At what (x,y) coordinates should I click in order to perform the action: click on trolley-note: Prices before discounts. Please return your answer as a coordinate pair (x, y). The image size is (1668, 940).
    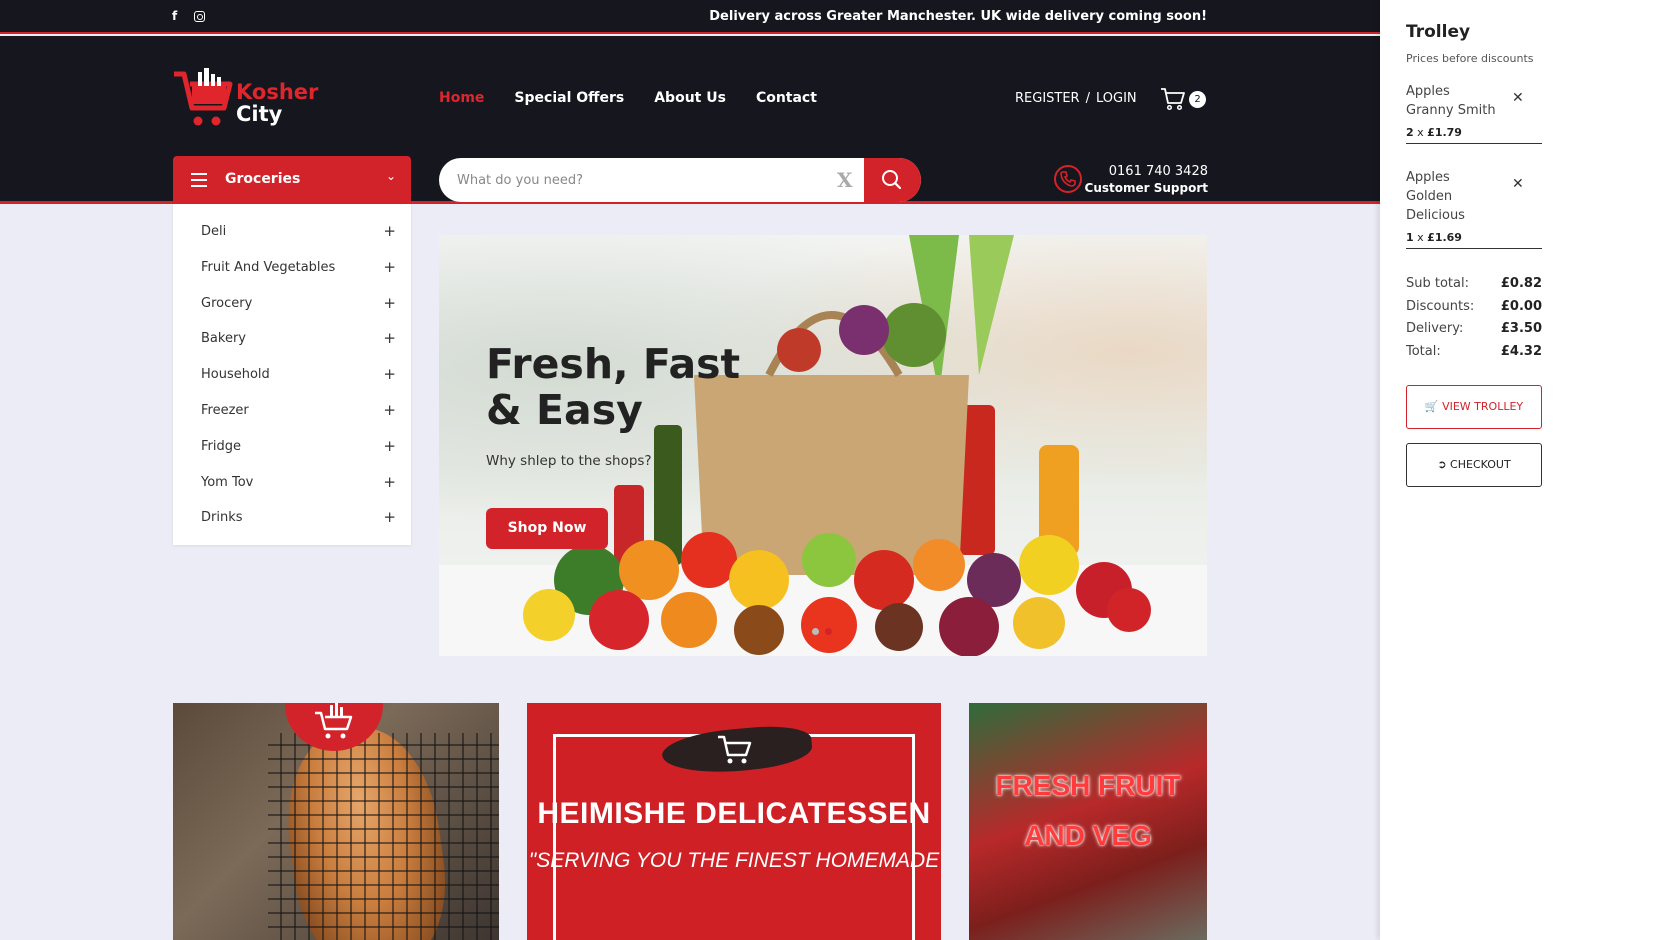
    Looking at the image, I should click on (1470, 58).